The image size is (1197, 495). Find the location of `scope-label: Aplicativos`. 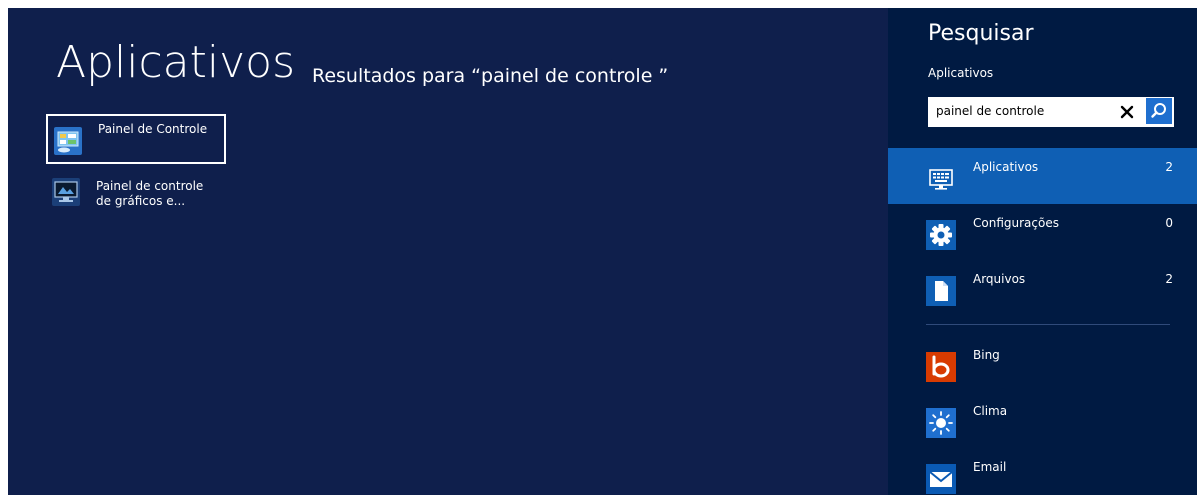

scope-label: Aplicativos is located at coordinates (1006, 167).